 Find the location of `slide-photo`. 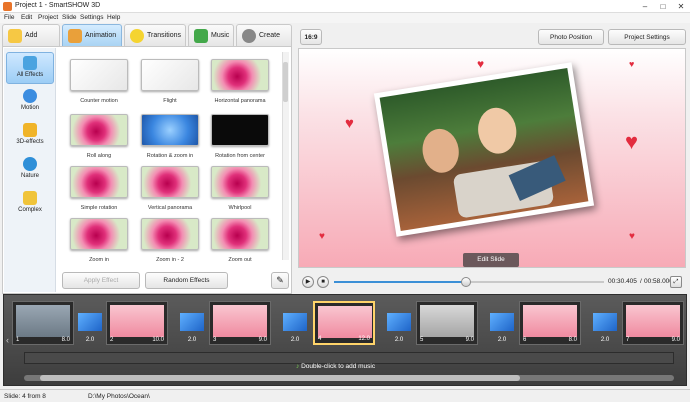

slide-photo is located at coordinates (484, 149).